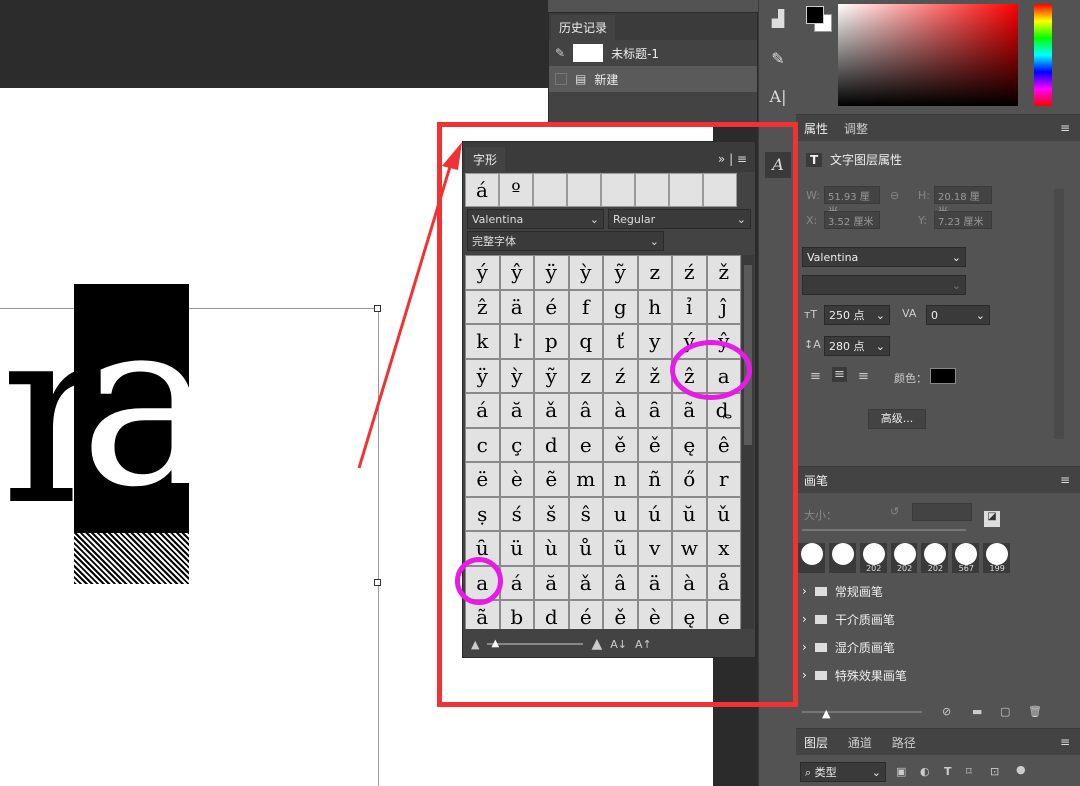  Describe the element at coordinates (854, 159) in the screenshot. I see `section-header: T 文字图层属性` at that location.